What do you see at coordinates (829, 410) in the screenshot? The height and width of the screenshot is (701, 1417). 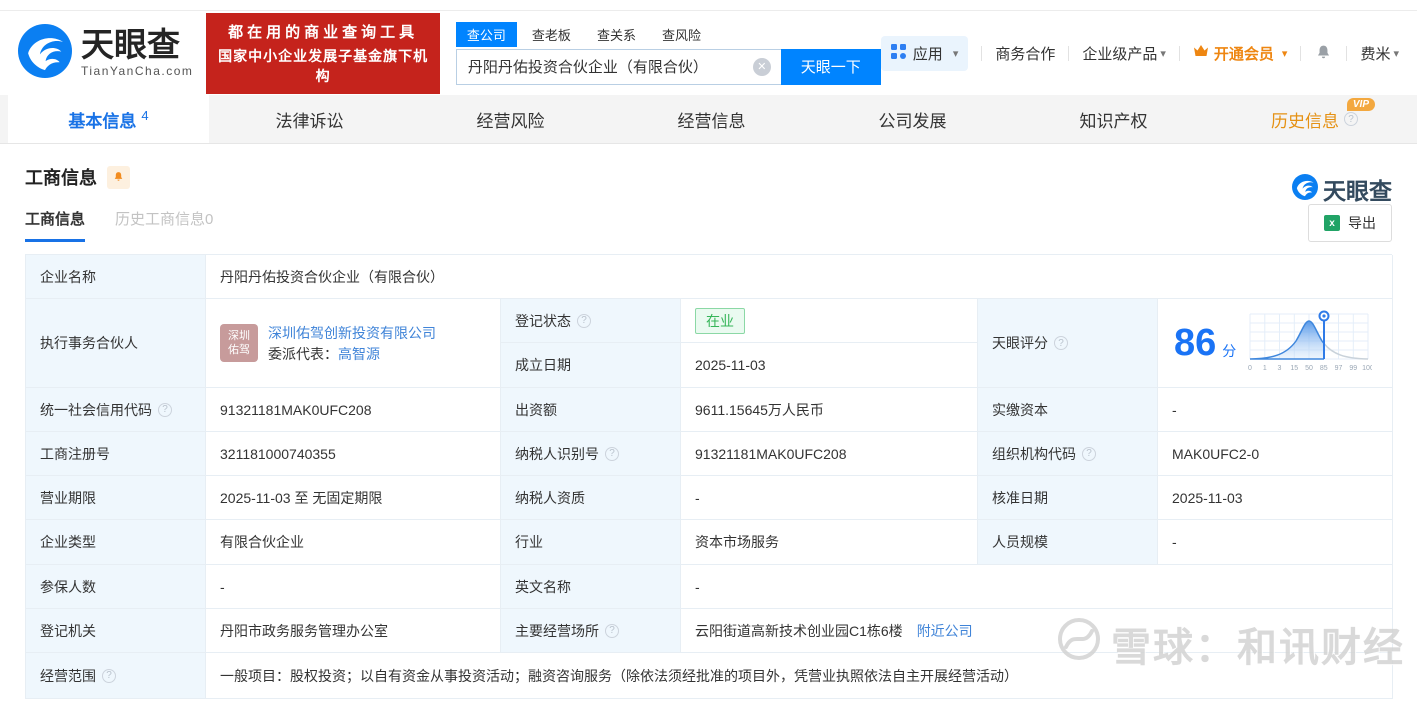 I see `field-value-capital: 9611.15645万人民币` at bounding box center [829, 410].